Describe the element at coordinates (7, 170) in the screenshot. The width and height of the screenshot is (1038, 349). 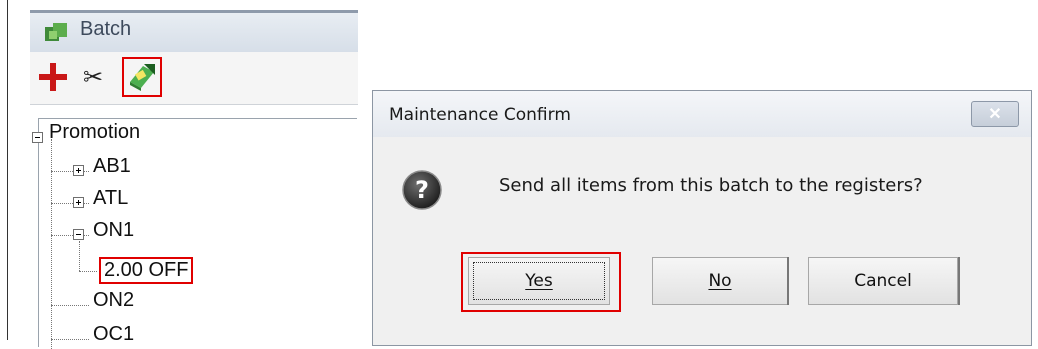
I see `left-border-line` at that location.